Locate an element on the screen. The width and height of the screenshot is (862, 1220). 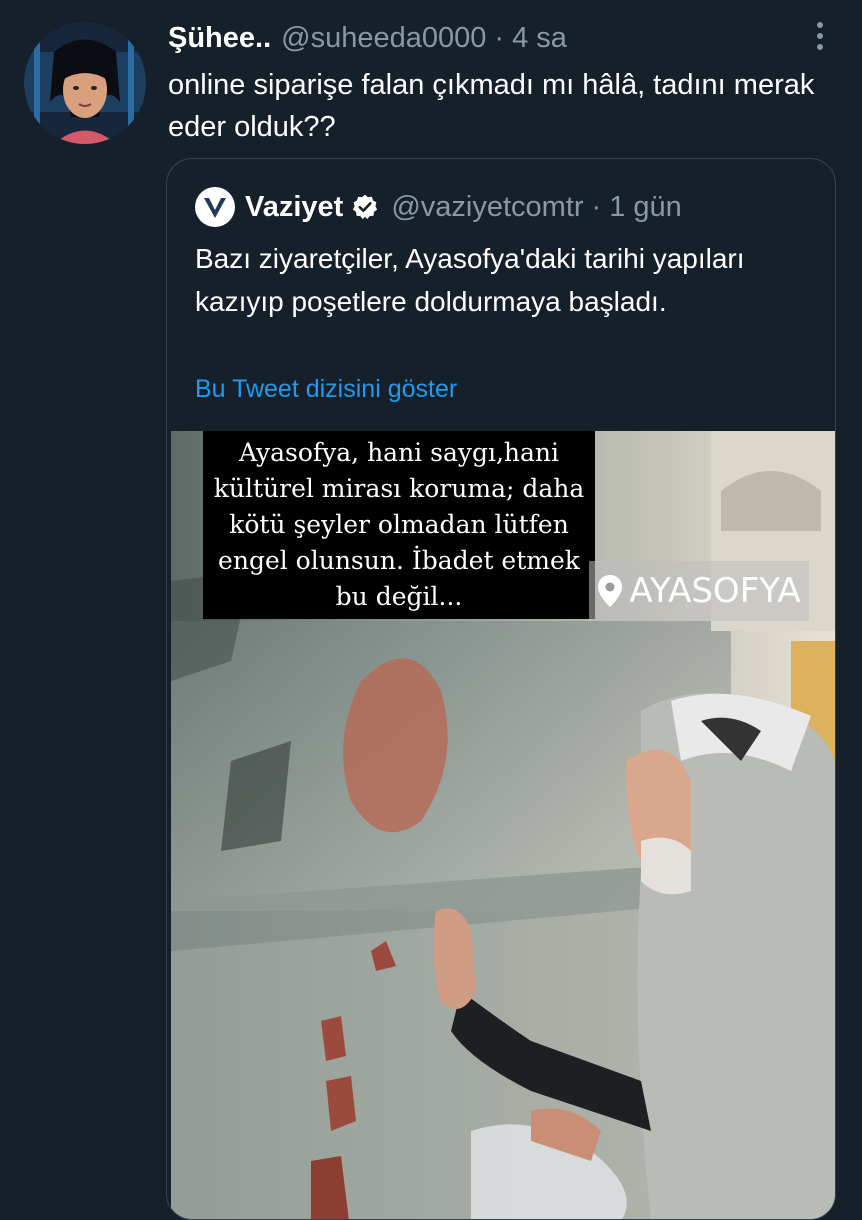
timestamp: 4 sa is located at coordinates (539, 38).